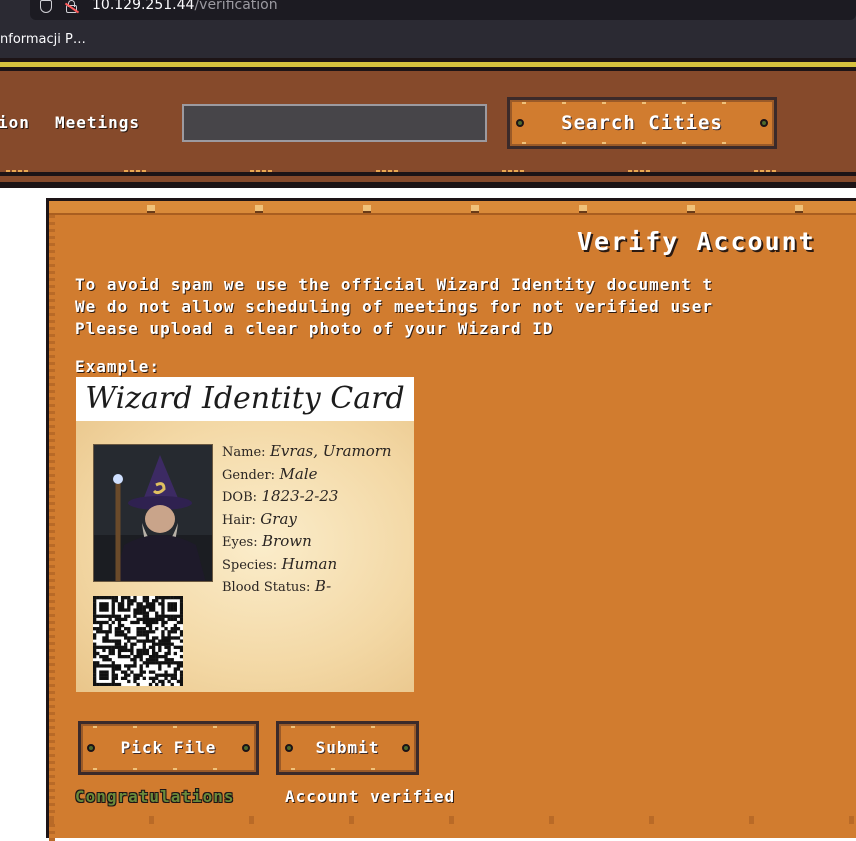  I want to click on qr-code-icon, so click(138, 641).